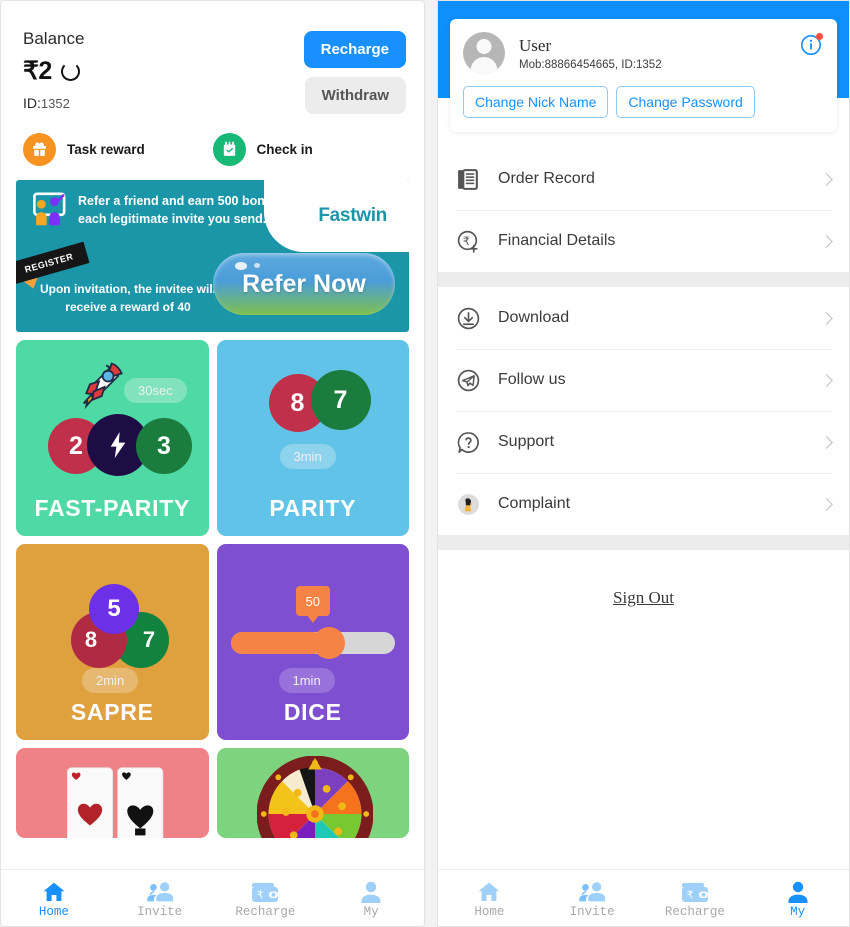  Describe the element at coordinates (643, 179) in the screenshot. I see `menu-item-order-record: Order Record` at that location.